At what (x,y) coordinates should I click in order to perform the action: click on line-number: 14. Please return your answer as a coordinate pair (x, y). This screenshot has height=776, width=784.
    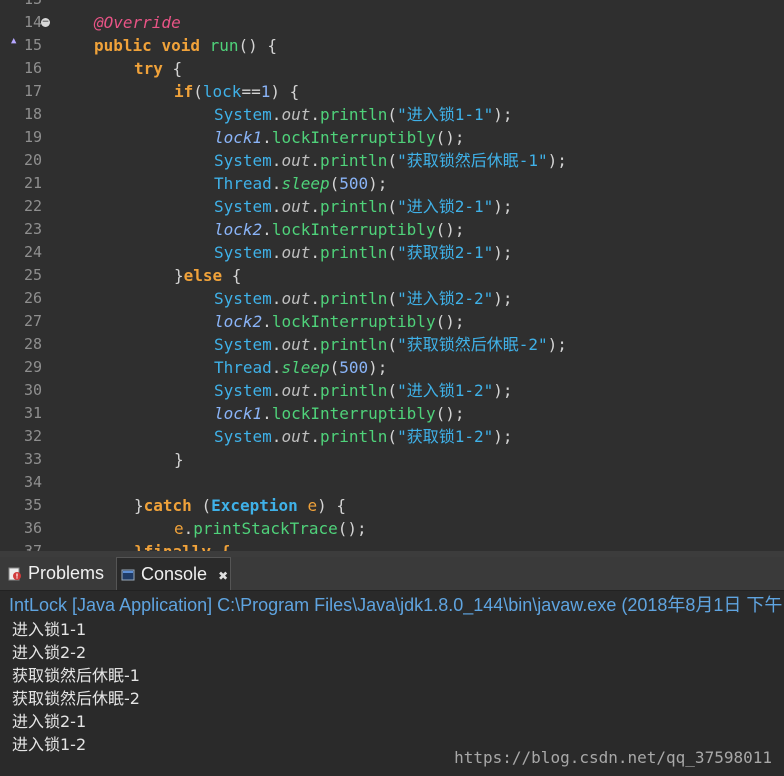
    Looking at the image, I should click on (32, 22).